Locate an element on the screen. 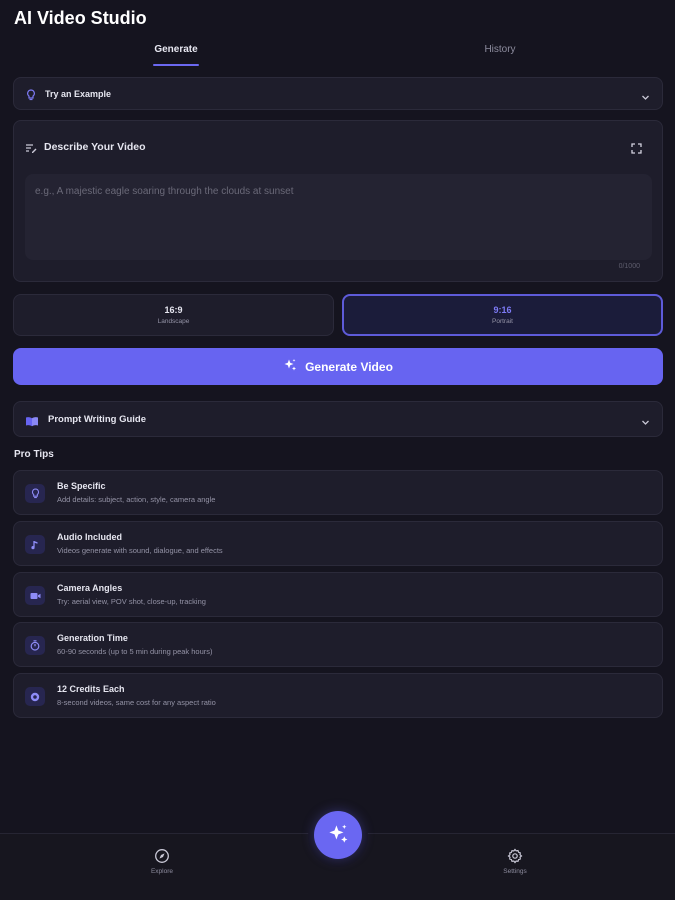 The height and width of the screenshot is (900, 675). tip-title: Audio Included is located at coordinates (89, 537).